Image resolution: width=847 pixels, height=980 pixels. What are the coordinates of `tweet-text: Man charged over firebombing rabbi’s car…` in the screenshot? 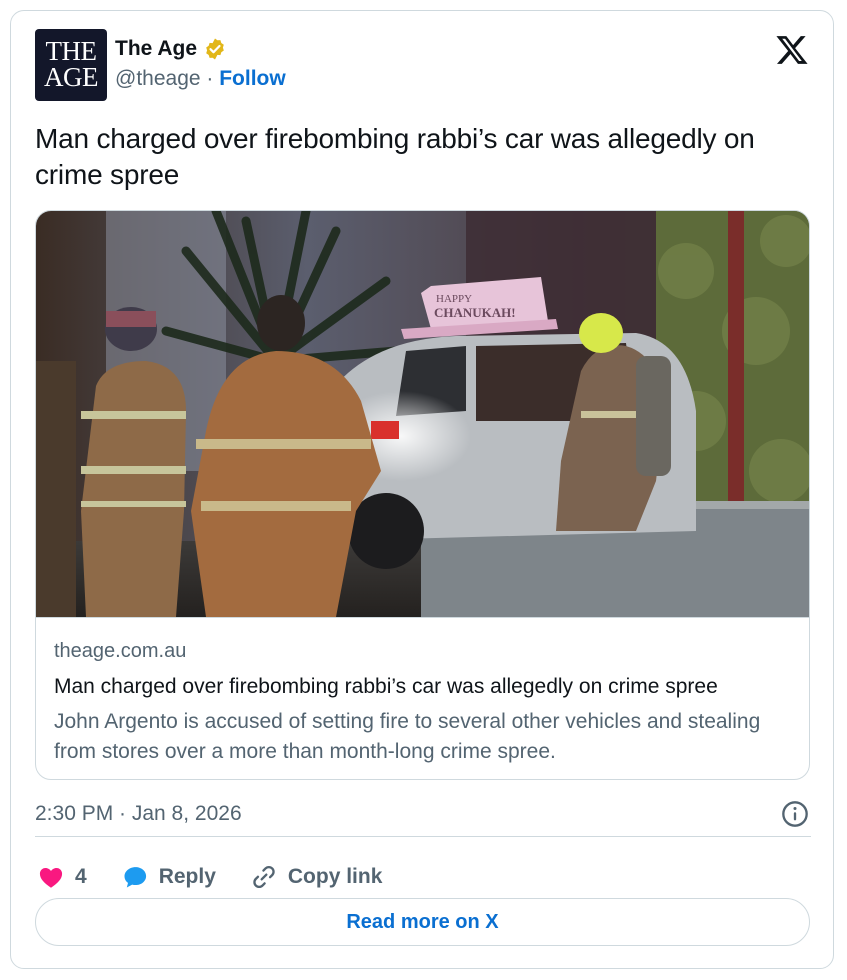 It's located at (395, 156).